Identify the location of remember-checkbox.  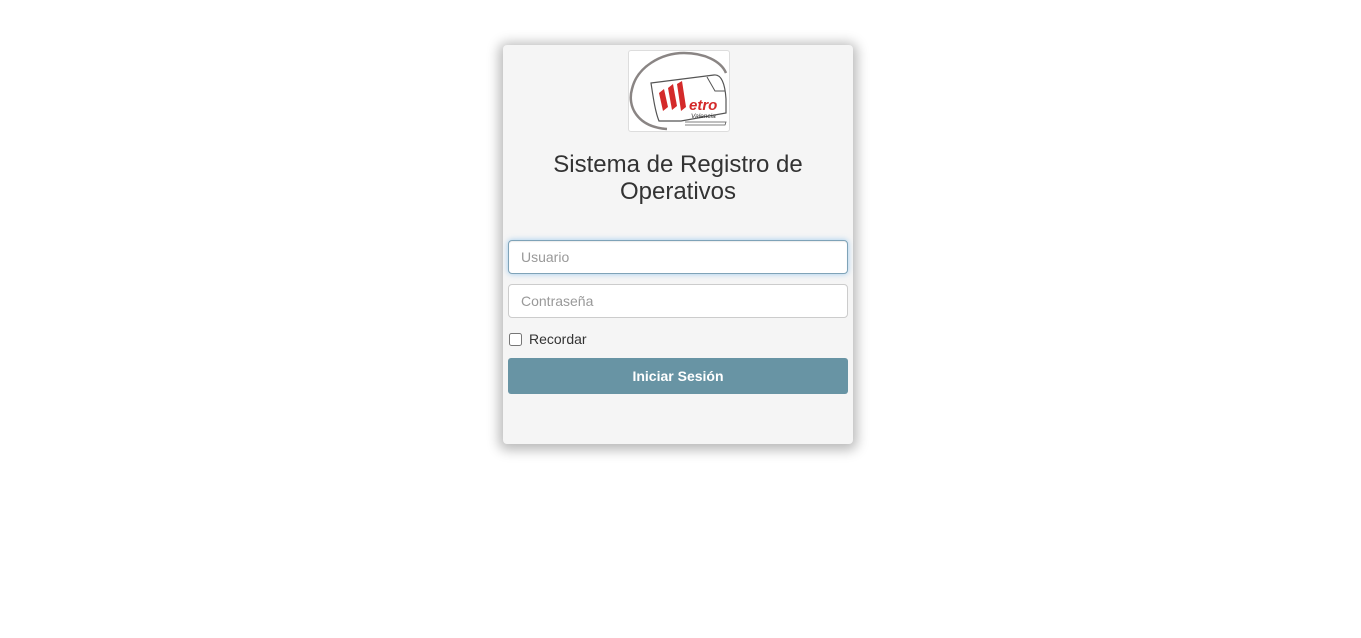
(515, 339).